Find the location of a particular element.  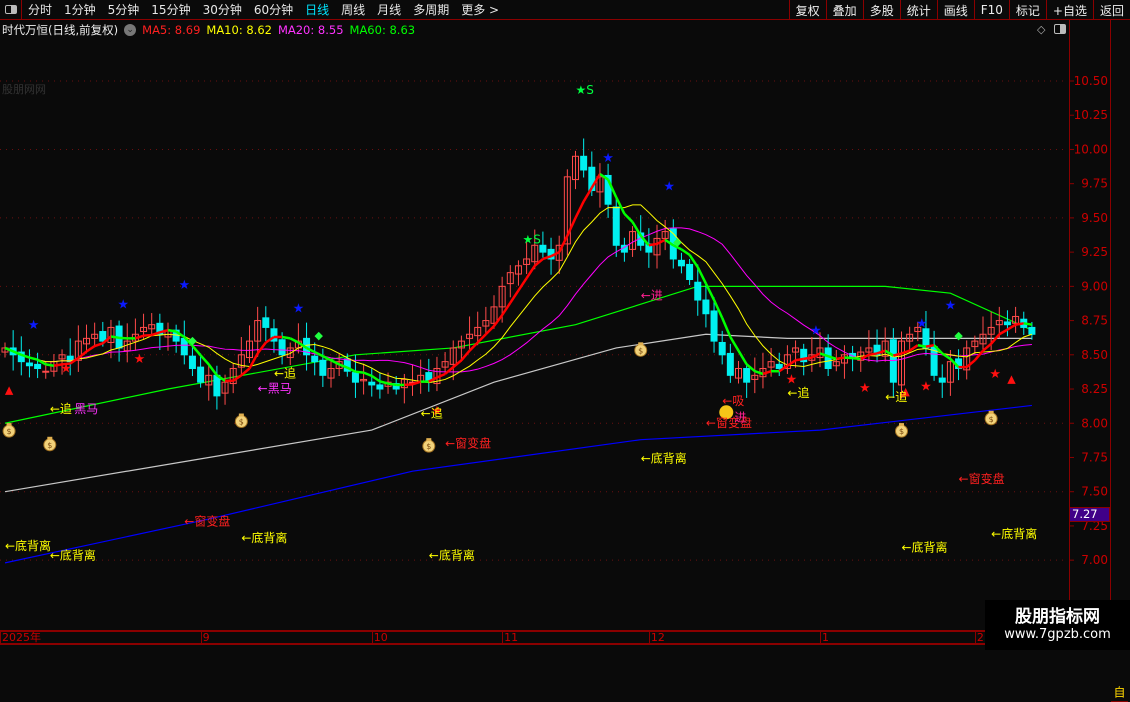

y-tick-label: 8.00 is located at coordinates (1094, 423).